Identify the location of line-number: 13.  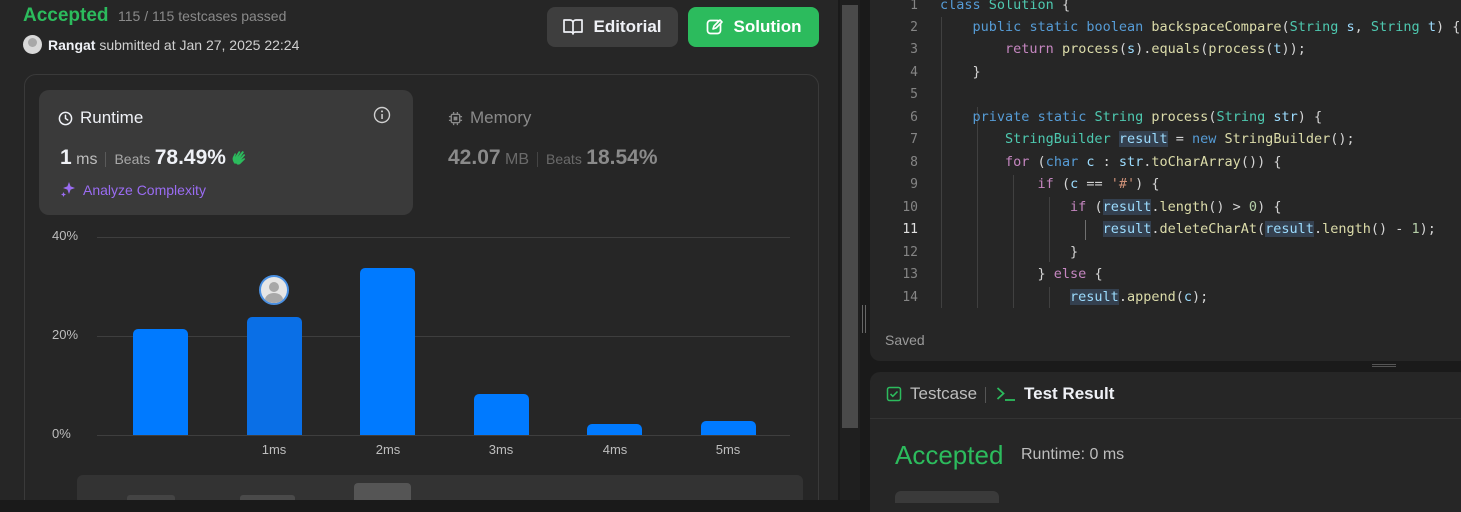
(910, 274).